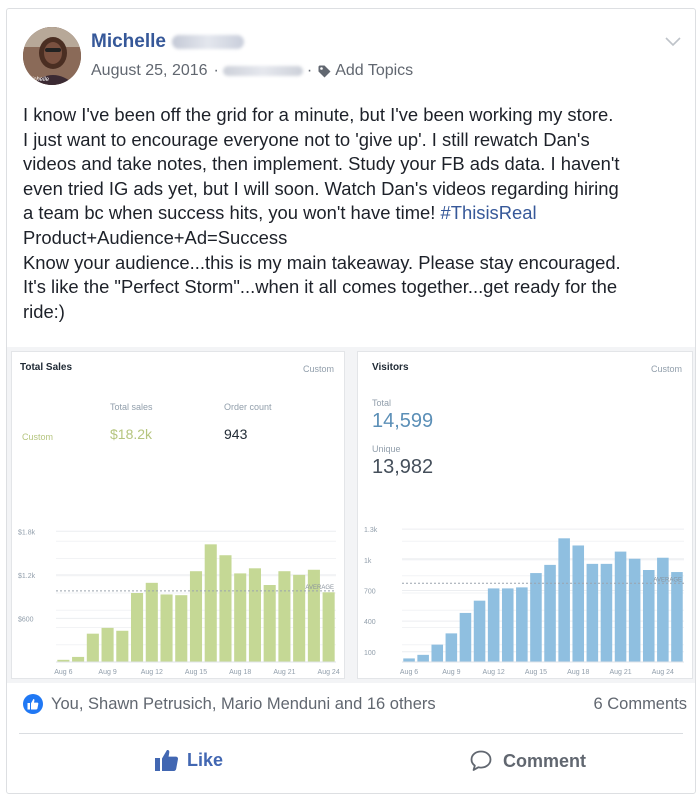 The image size is (700, 799). What do you see at coordinates (324, 71) in the screenshot?
I see `tag-icon` at bounding box center [324, 71].